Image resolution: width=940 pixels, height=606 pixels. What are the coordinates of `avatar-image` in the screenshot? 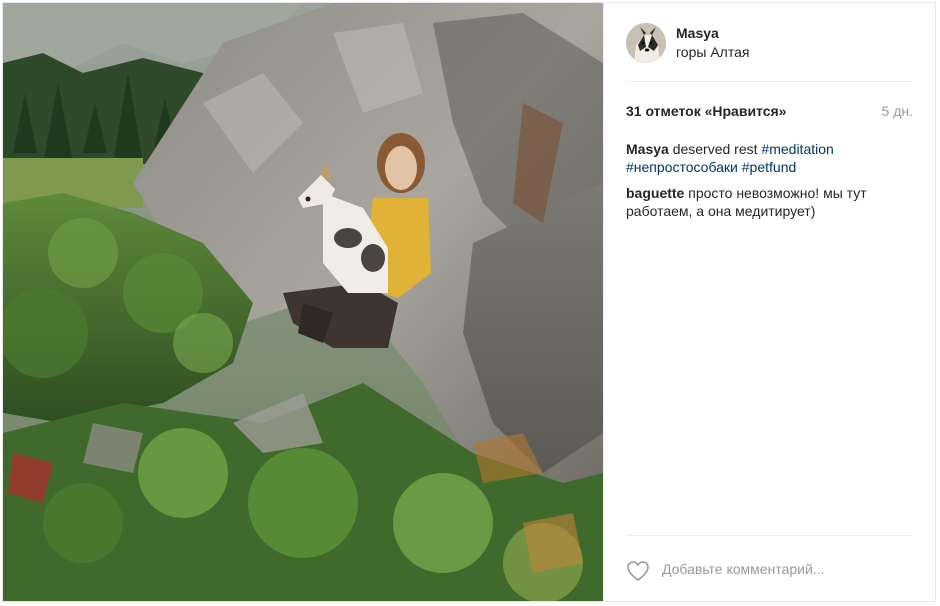 It's located at (646, 43).